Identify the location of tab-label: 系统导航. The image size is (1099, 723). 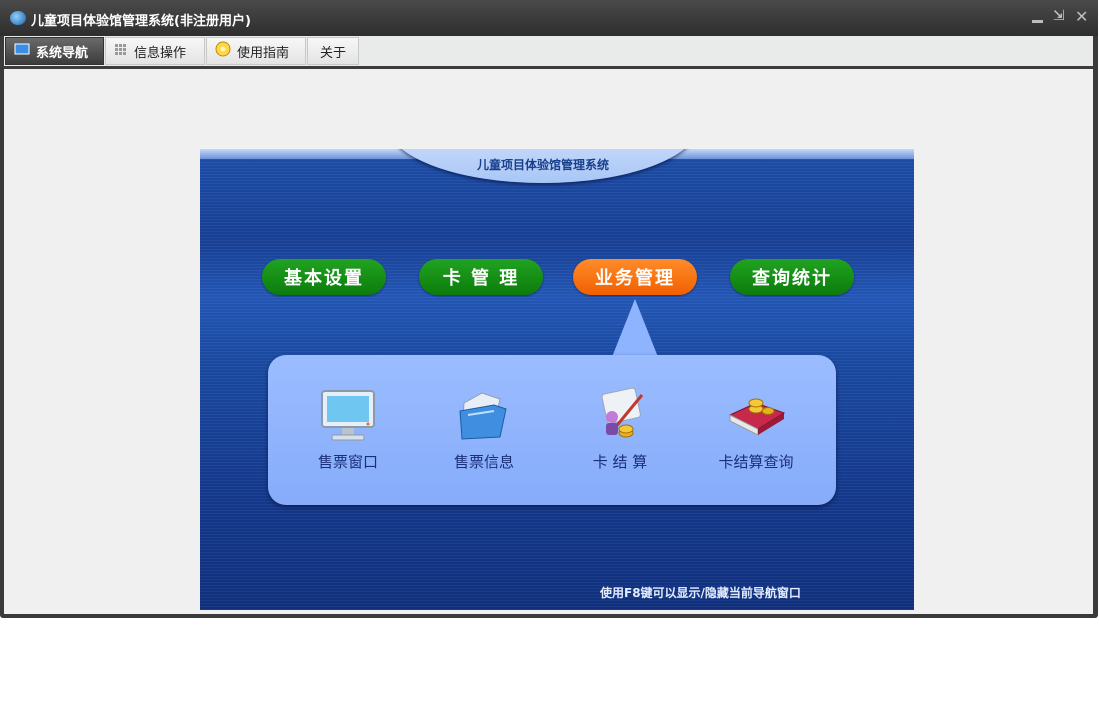
(62, 53).